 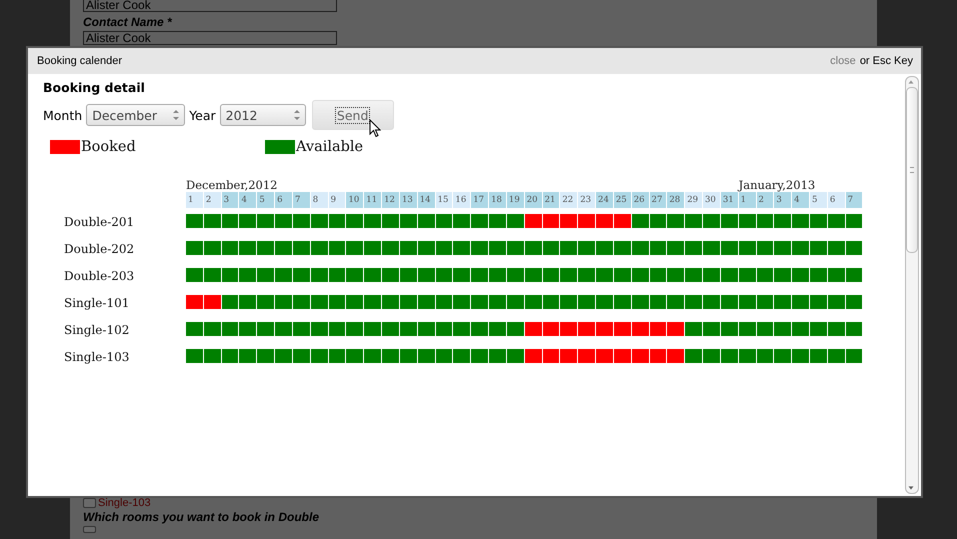 What do you see at coordinates (461, 200) in the screenshot?
I see `day-header: 16` at bounding box center [461, 200].